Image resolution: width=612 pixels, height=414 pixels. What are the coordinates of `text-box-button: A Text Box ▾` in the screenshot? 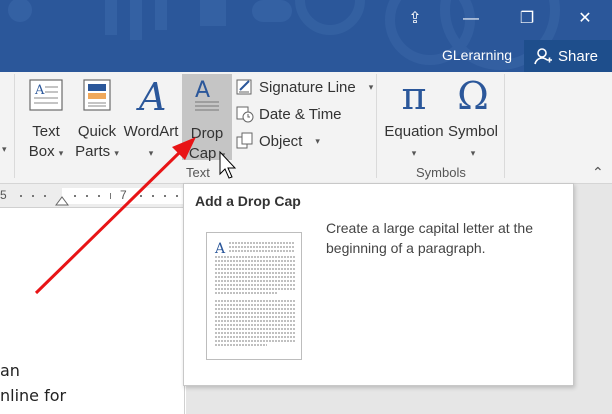 It's located at (46, 120).